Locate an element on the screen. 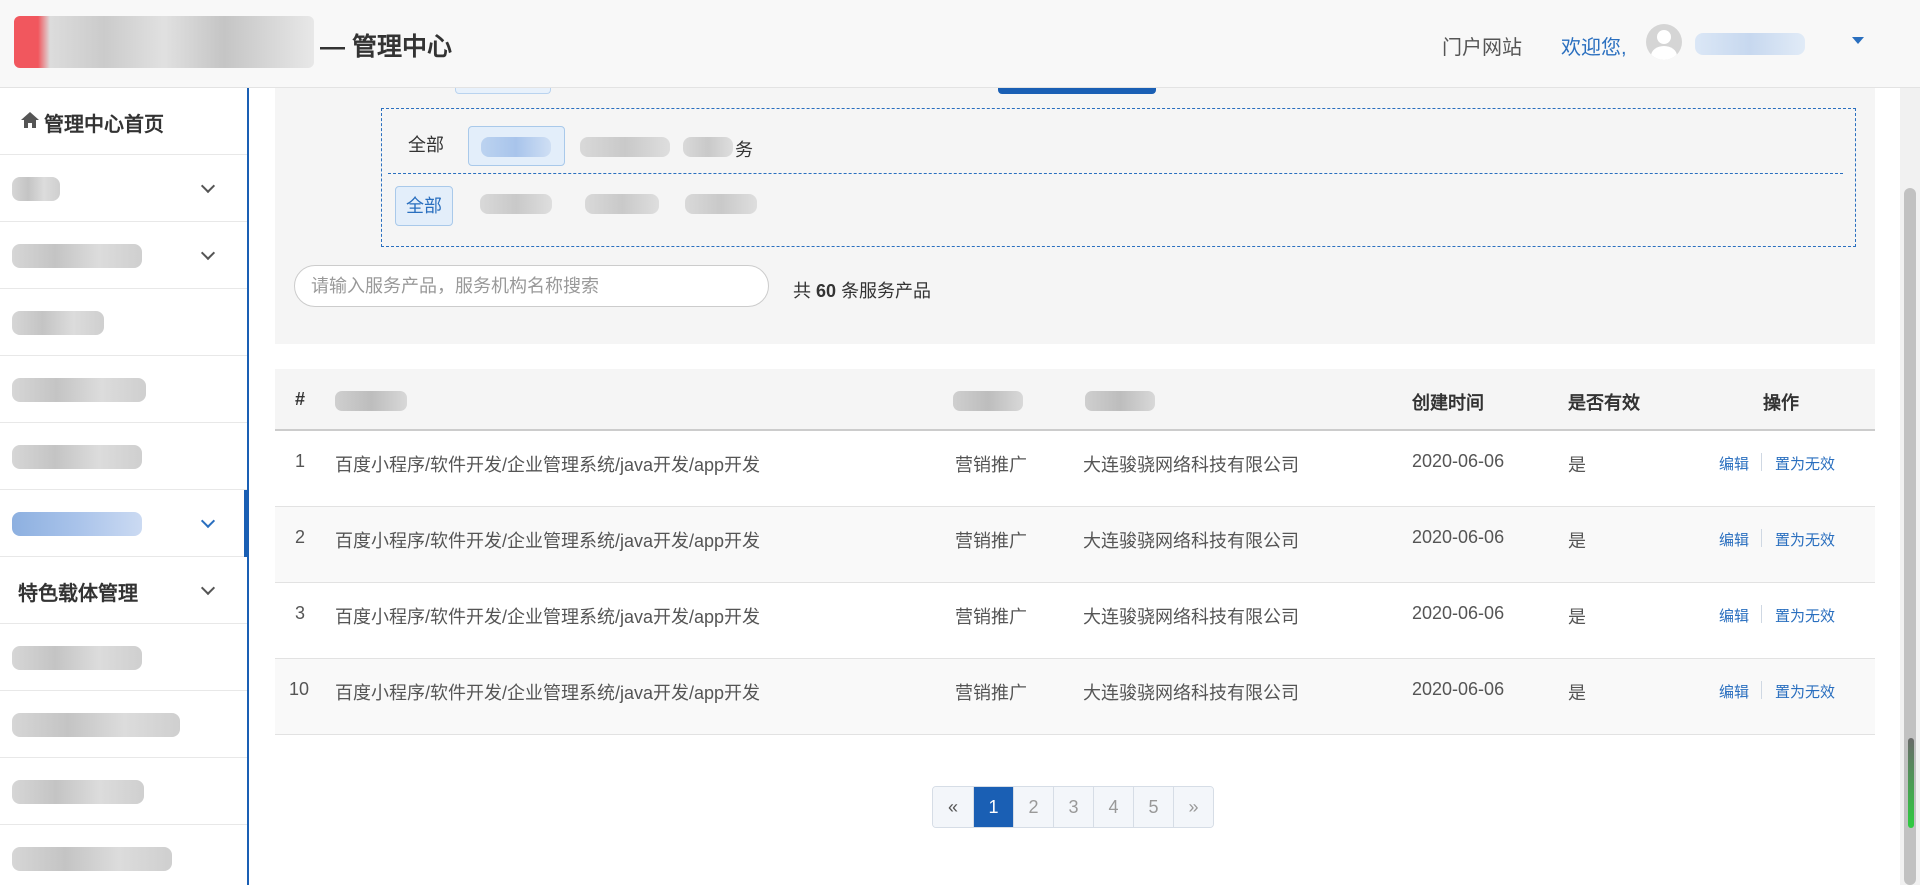 This screenshot has width=1920, height=885. sidebar-item-home: 管理中心首页 is located at coordinates (123, 121).